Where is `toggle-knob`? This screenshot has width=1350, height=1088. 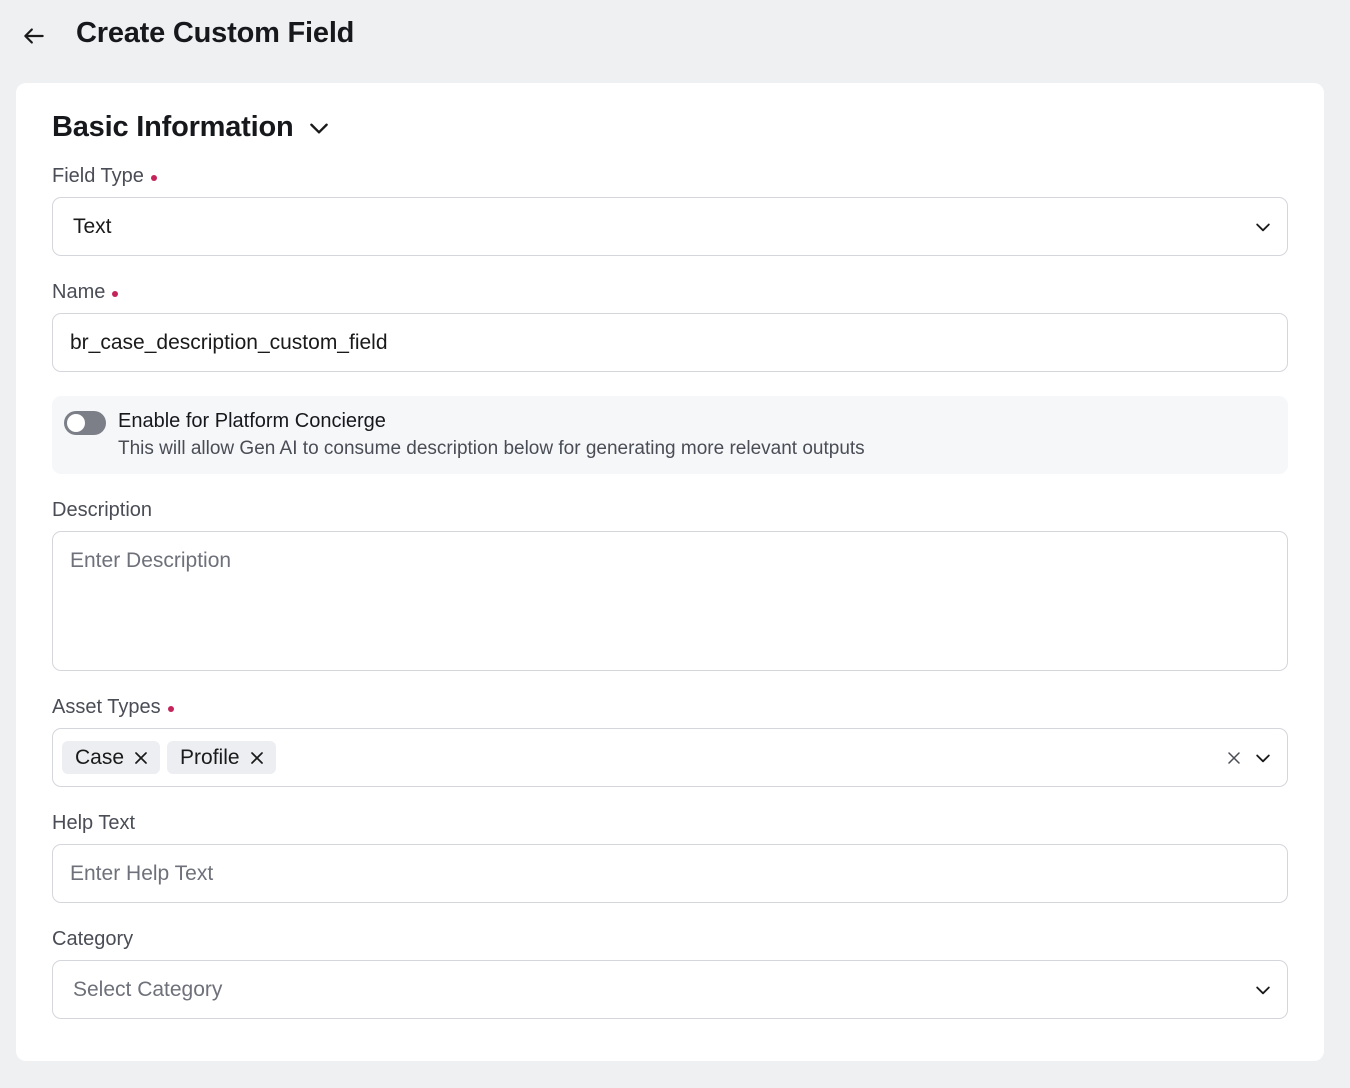
toggle-knob is located at coordinates (76, 423).